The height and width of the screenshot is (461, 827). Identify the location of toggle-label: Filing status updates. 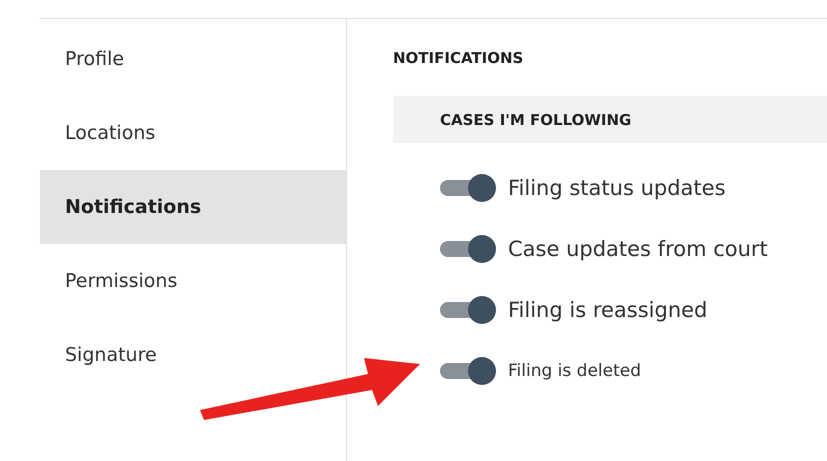
(617, 188).